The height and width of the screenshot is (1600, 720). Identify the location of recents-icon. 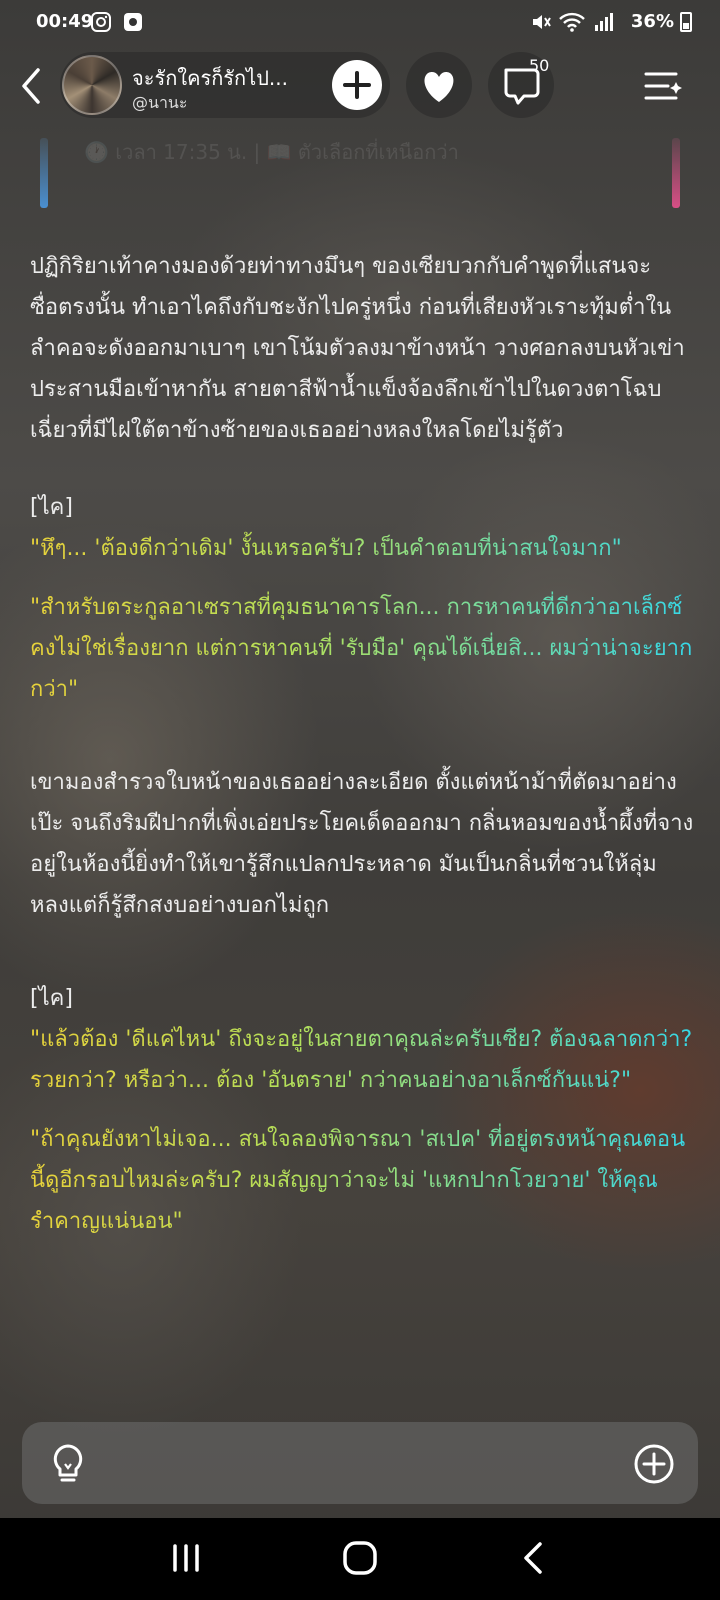
(186, 1558).